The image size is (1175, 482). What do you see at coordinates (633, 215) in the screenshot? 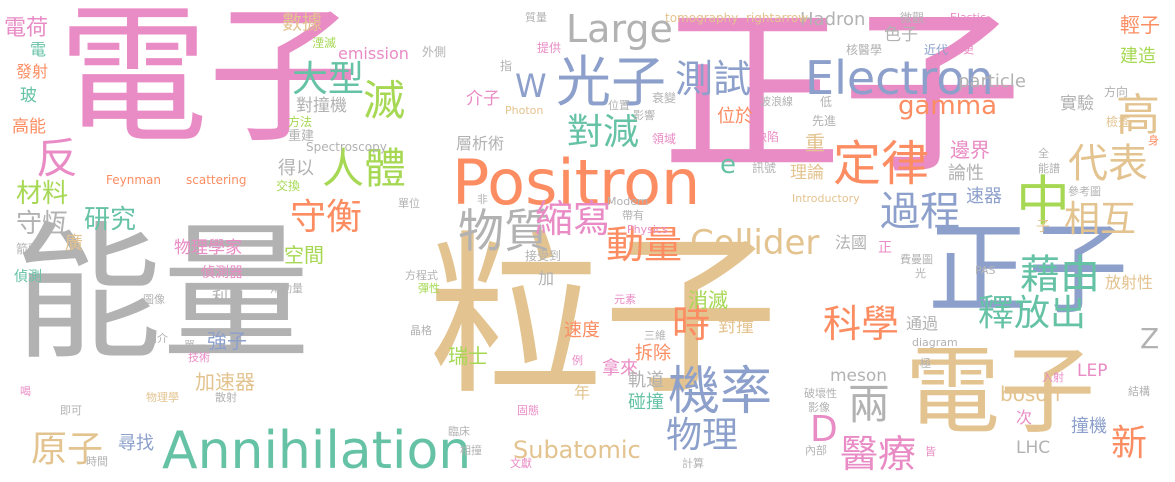
I see `word: 帶有` at bounding box center [633, 215].